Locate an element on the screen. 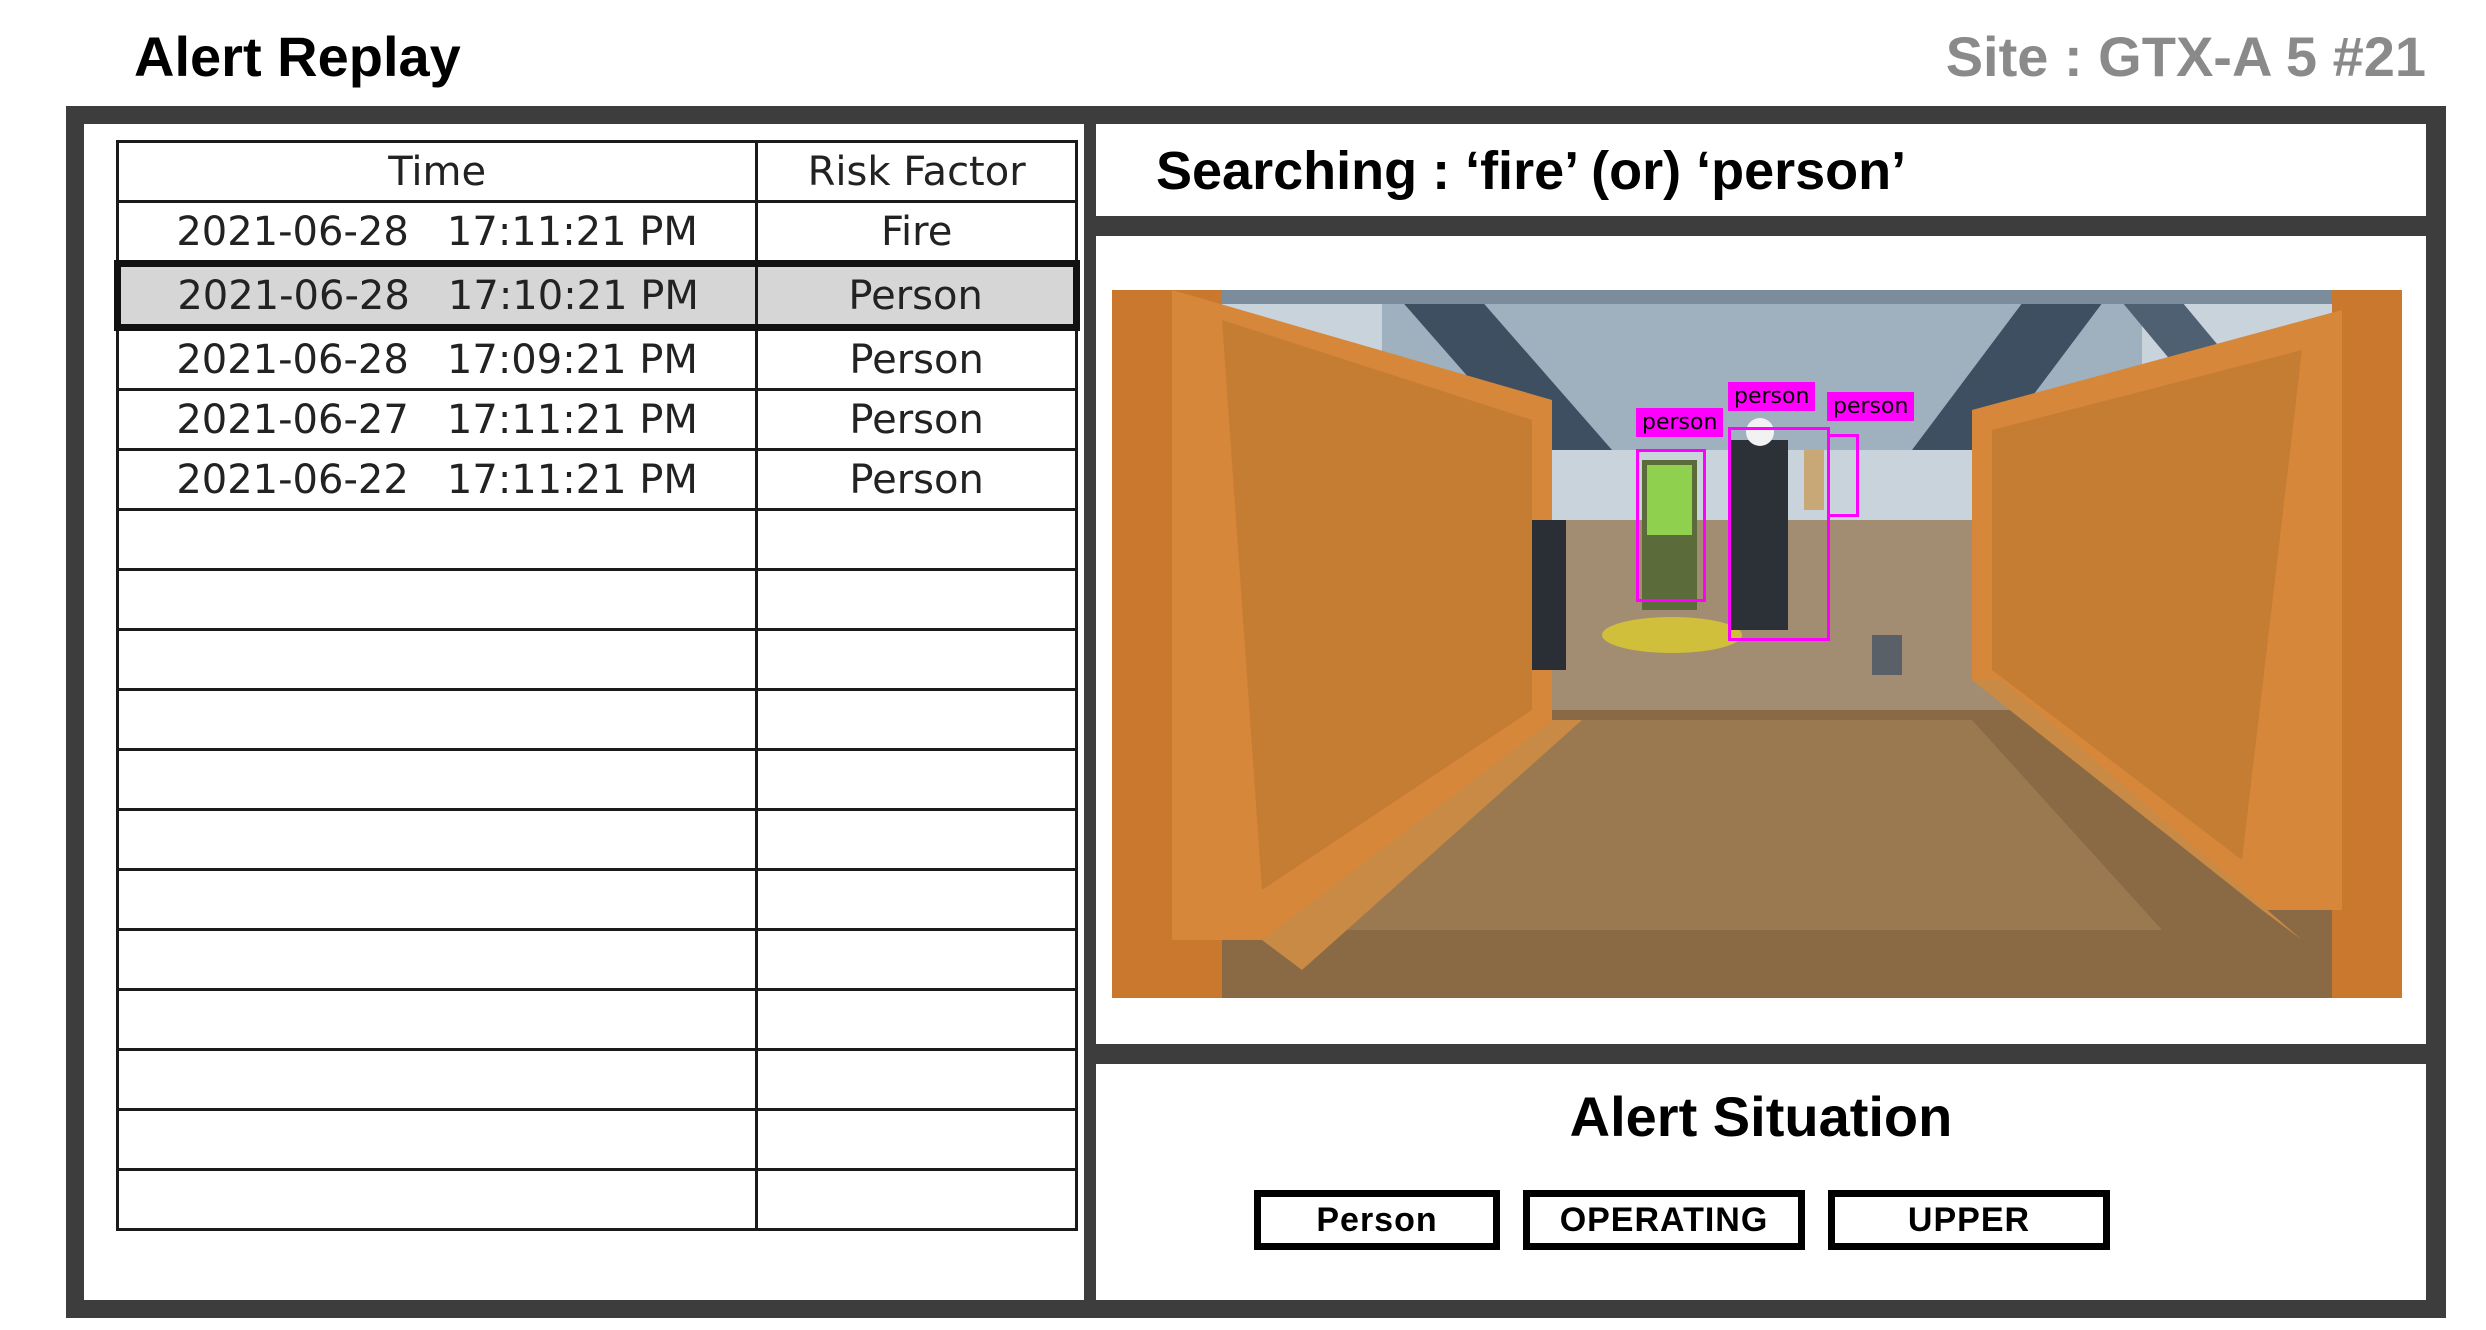  table-row: 2021-06-22 17:11:21 PM Person is located at coordinates (596, 479).